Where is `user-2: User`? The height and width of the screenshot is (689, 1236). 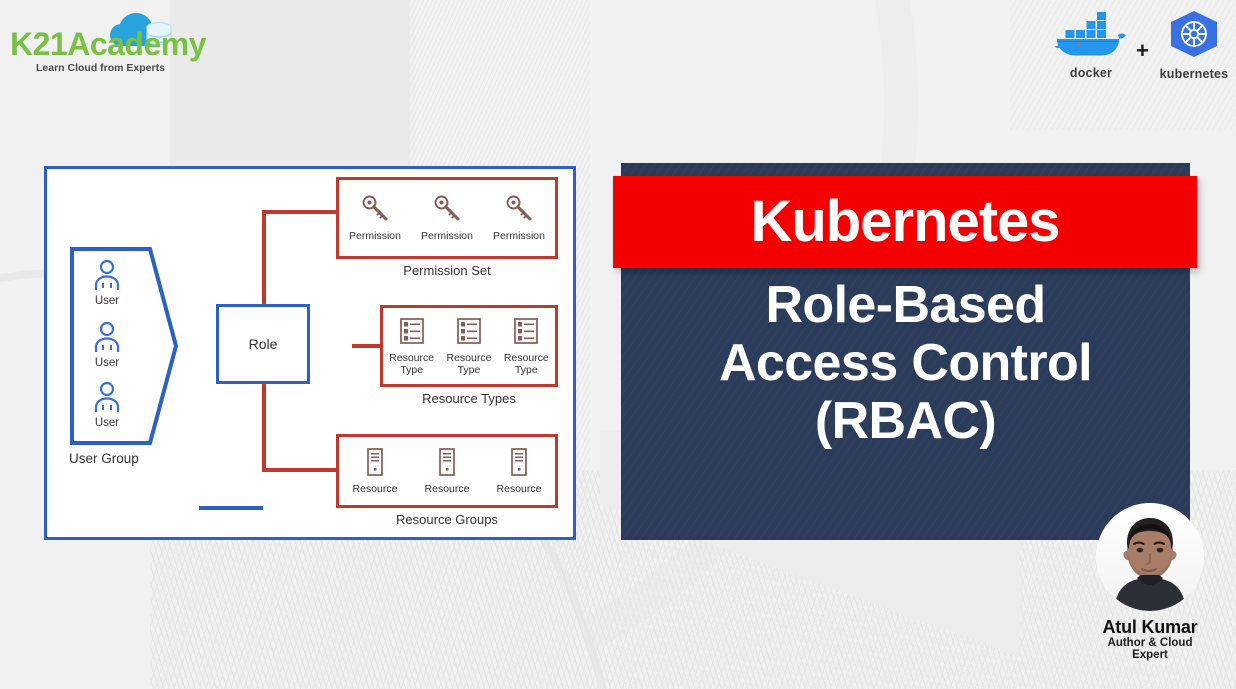
user-2: User is located at coordinates (107, 345).